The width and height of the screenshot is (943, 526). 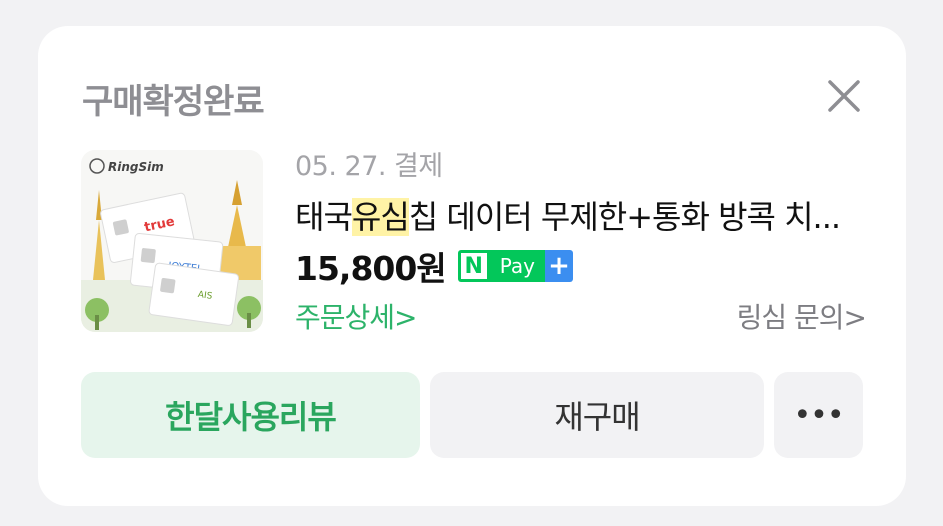 What do you see at coordinates (558, 266) in the screenshot?
I see `npay-plus-icon: +` at bounding box center [558, 266].